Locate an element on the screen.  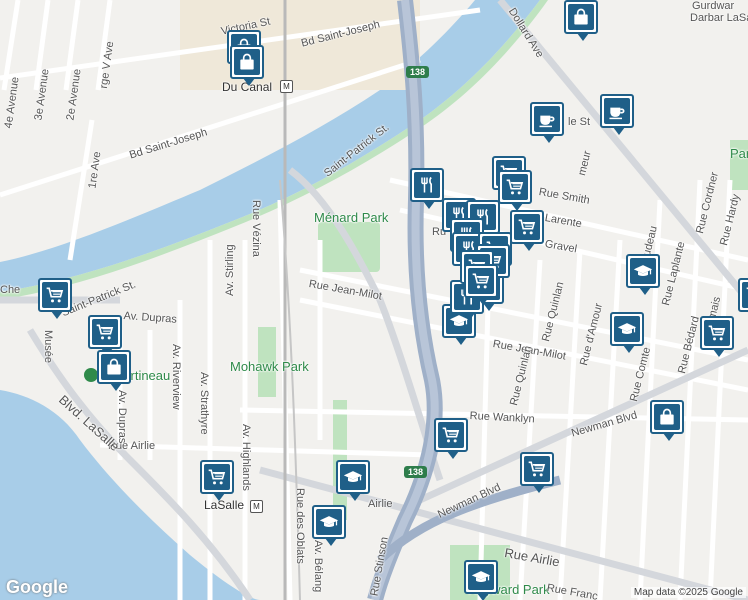
street-label-strathyre: Av. Strathyre is located at coordinates (204, 403).